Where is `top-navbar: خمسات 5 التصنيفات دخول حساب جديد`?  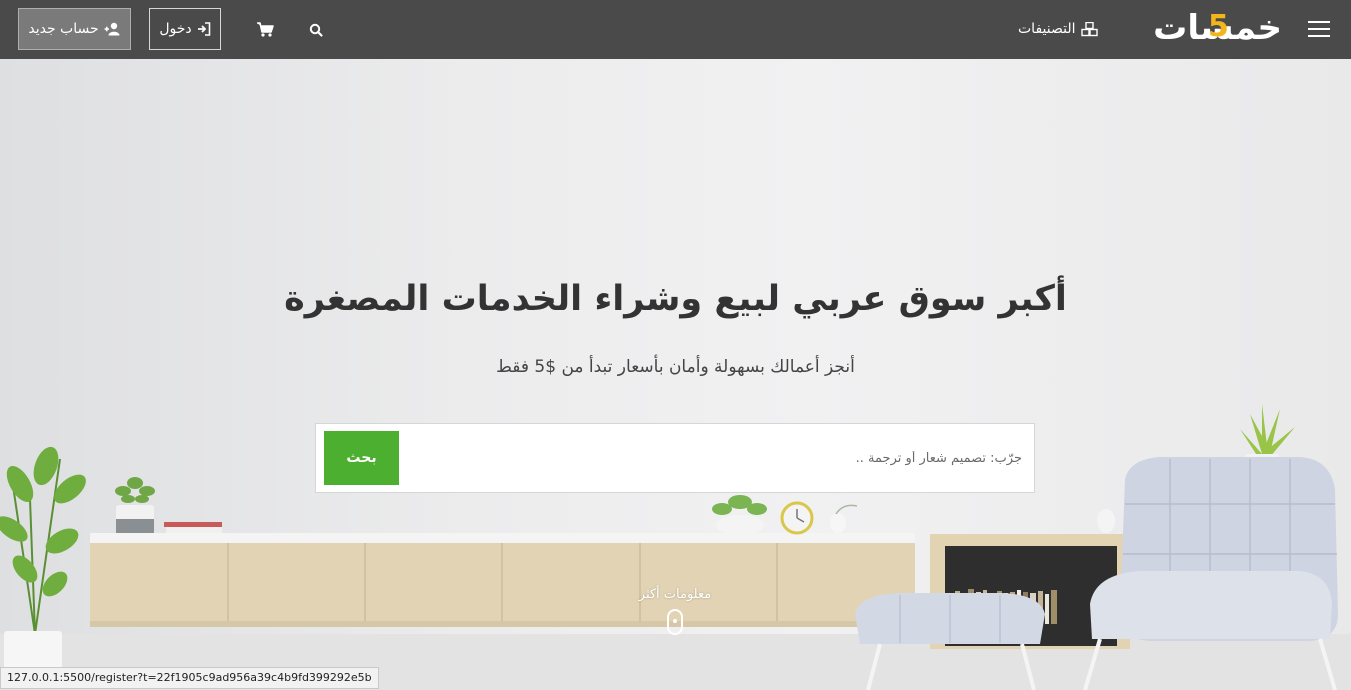
top-navbar: خمسات 5 التصنيفات دخول حساب جديد is located at coordinates (675, 29).